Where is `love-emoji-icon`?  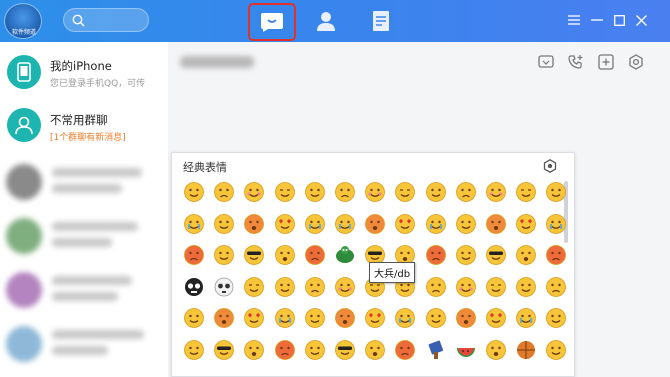
love-emoji-icon is located at coordinates (254, 318).